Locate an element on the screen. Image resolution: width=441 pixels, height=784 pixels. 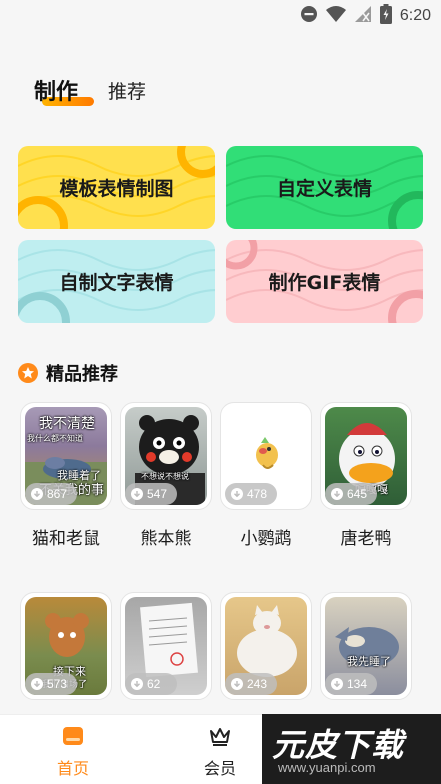
tab-recommend: 推荐 is located at coordinates (127, 90).